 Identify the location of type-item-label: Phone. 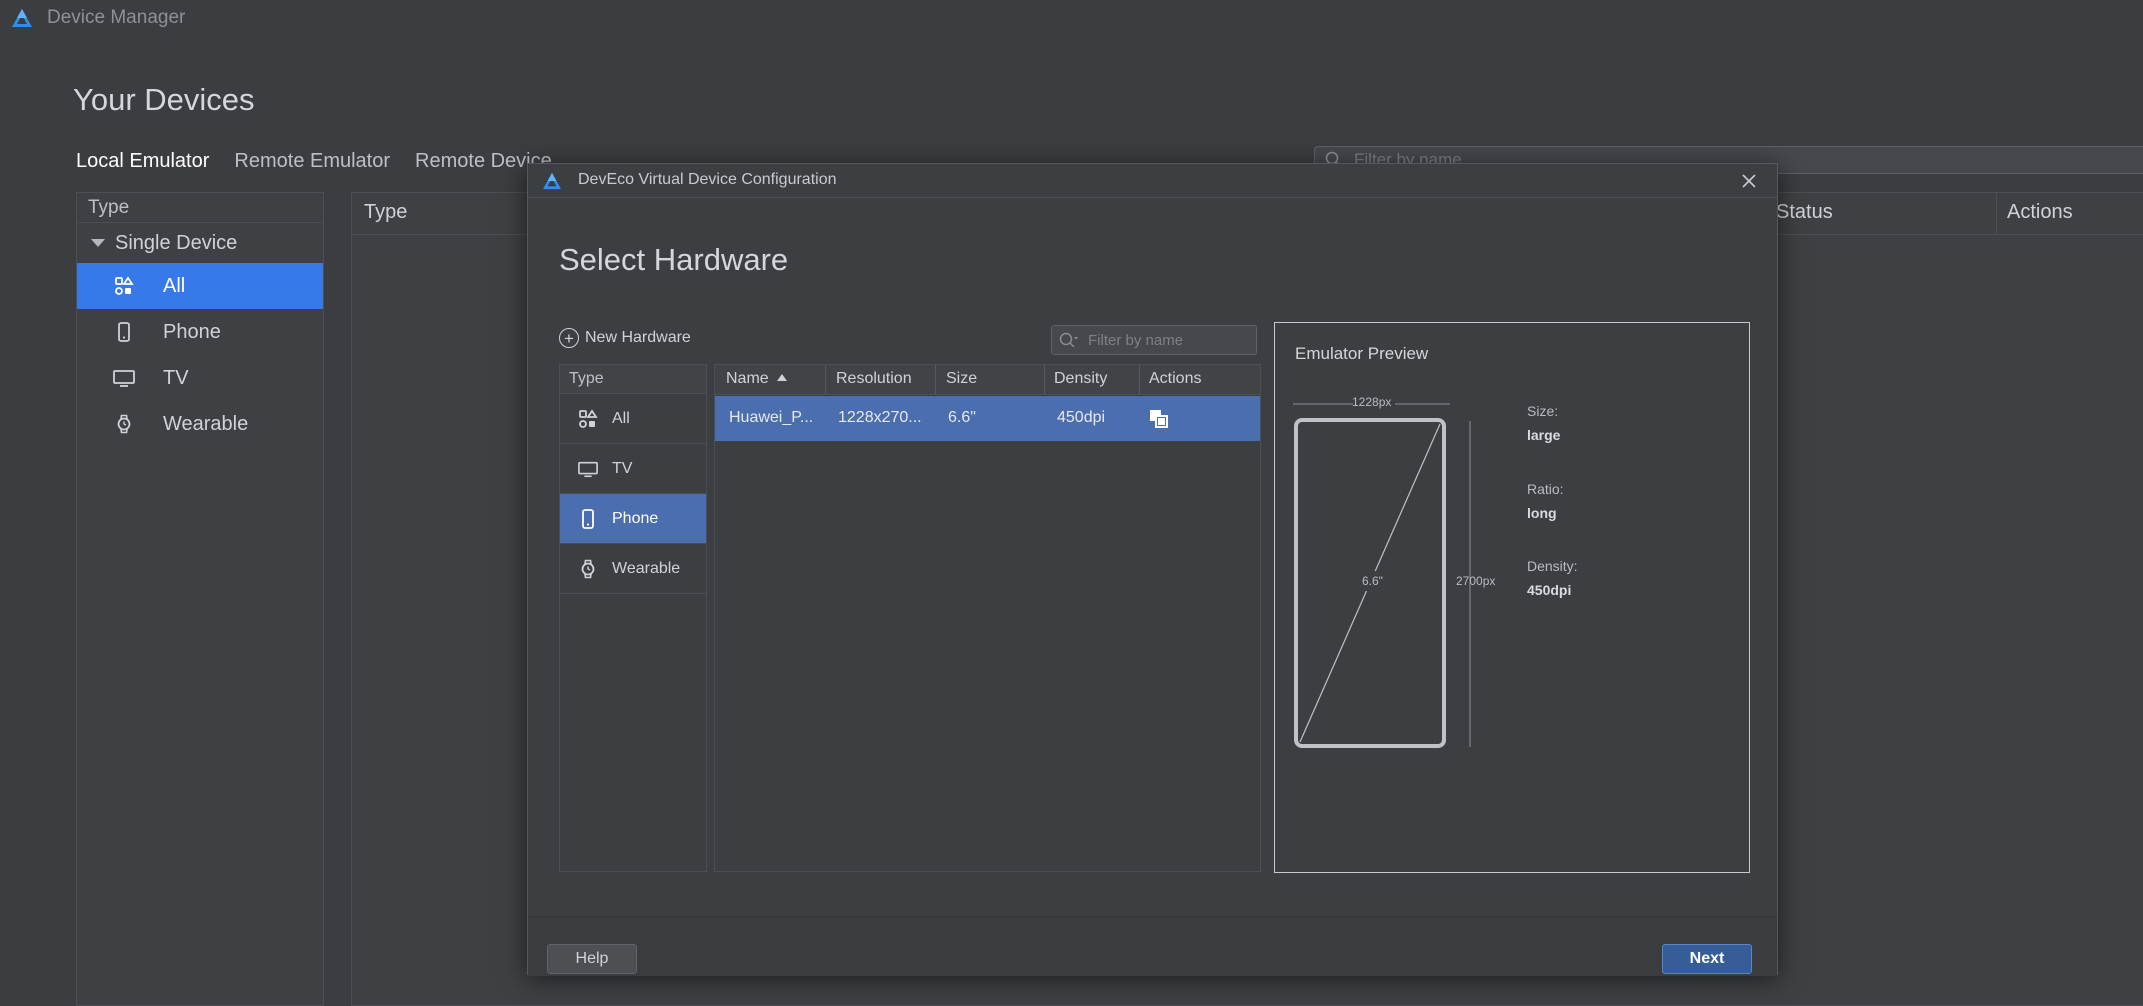
(635, 518).